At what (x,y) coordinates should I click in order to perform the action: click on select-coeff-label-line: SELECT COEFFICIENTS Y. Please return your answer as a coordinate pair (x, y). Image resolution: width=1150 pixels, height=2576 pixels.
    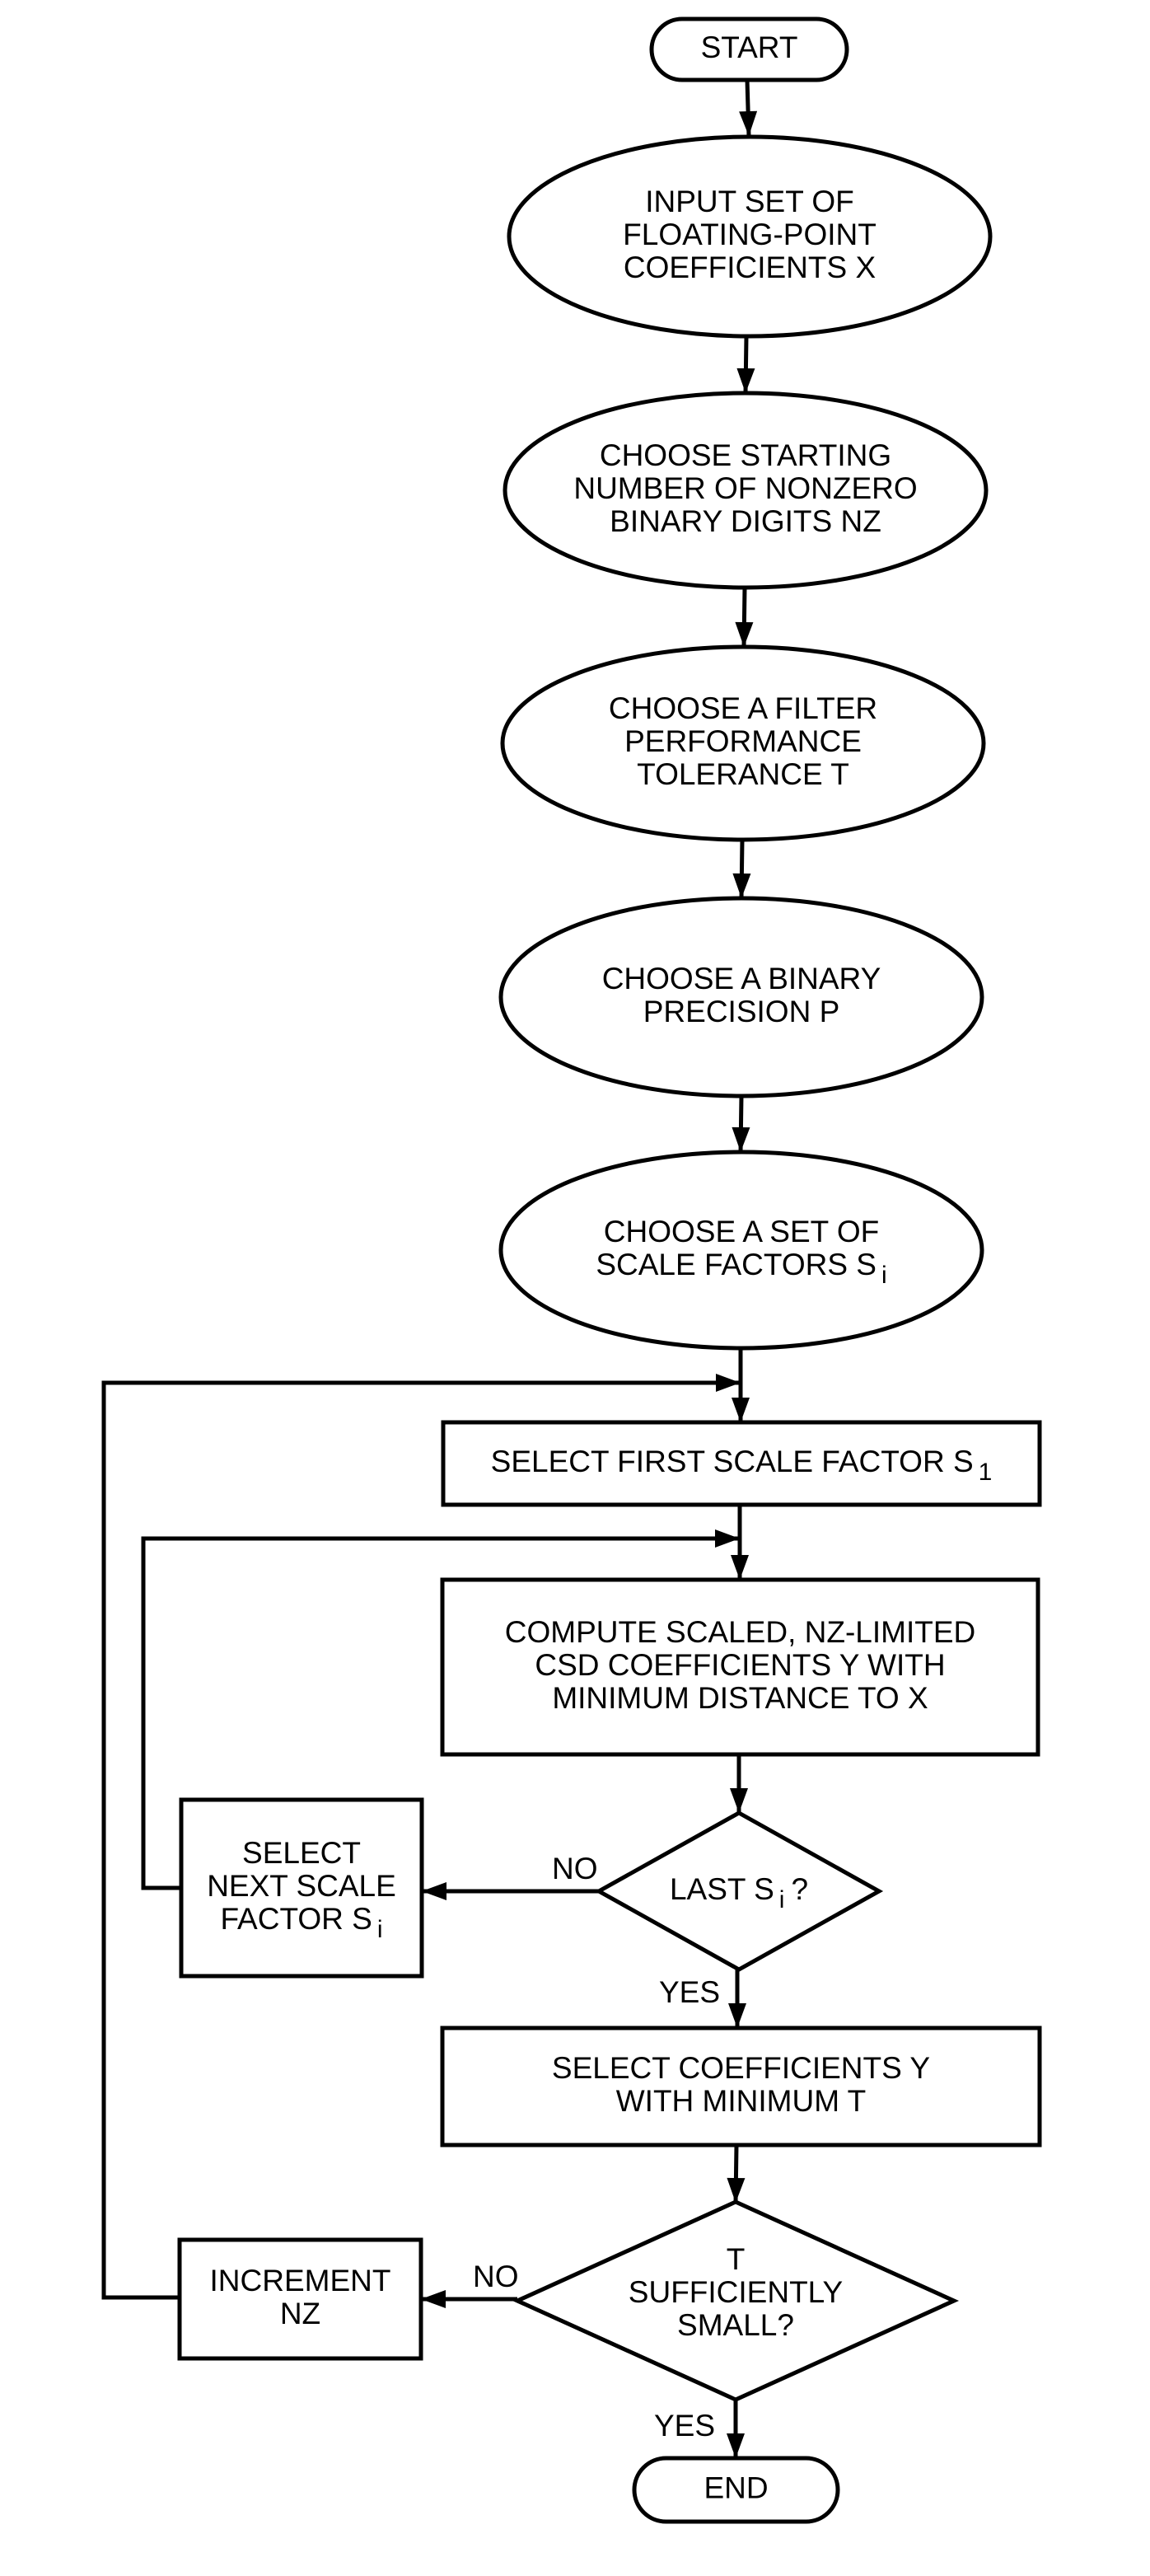
    Looking at the image, I should click on (741, 2068).